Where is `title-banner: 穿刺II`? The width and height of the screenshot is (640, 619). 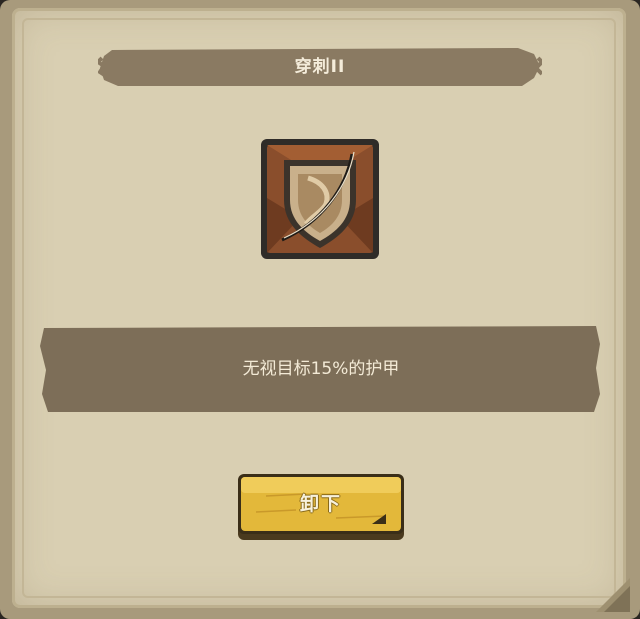 title-banner: 穿刺II is located at coordinates (320, 67).